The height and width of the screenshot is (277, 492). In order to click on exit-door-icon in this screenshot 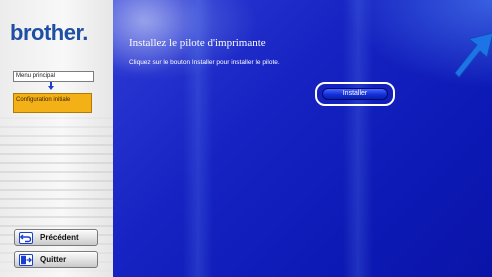, I will do `click(26, 260)`.